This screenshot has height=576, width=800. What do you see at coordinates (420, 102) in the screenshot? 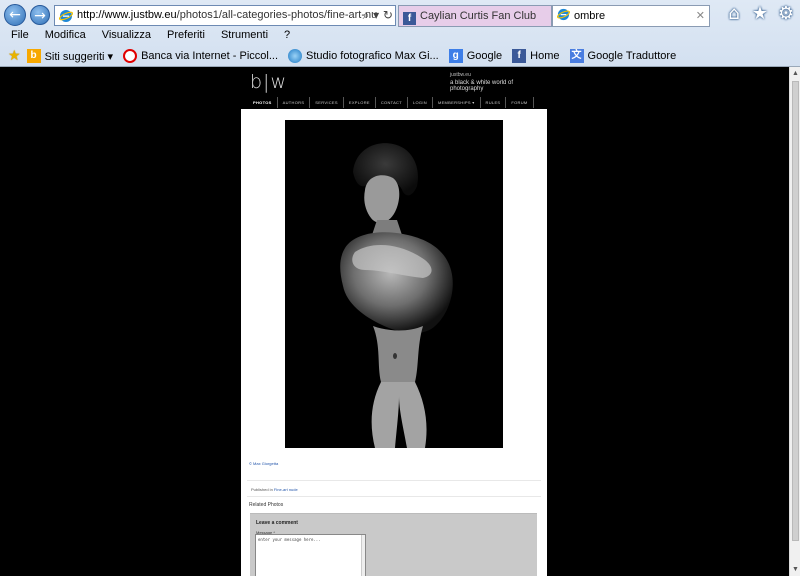
I see `nav-login: LOGIN` at bounding box center [420, 102].